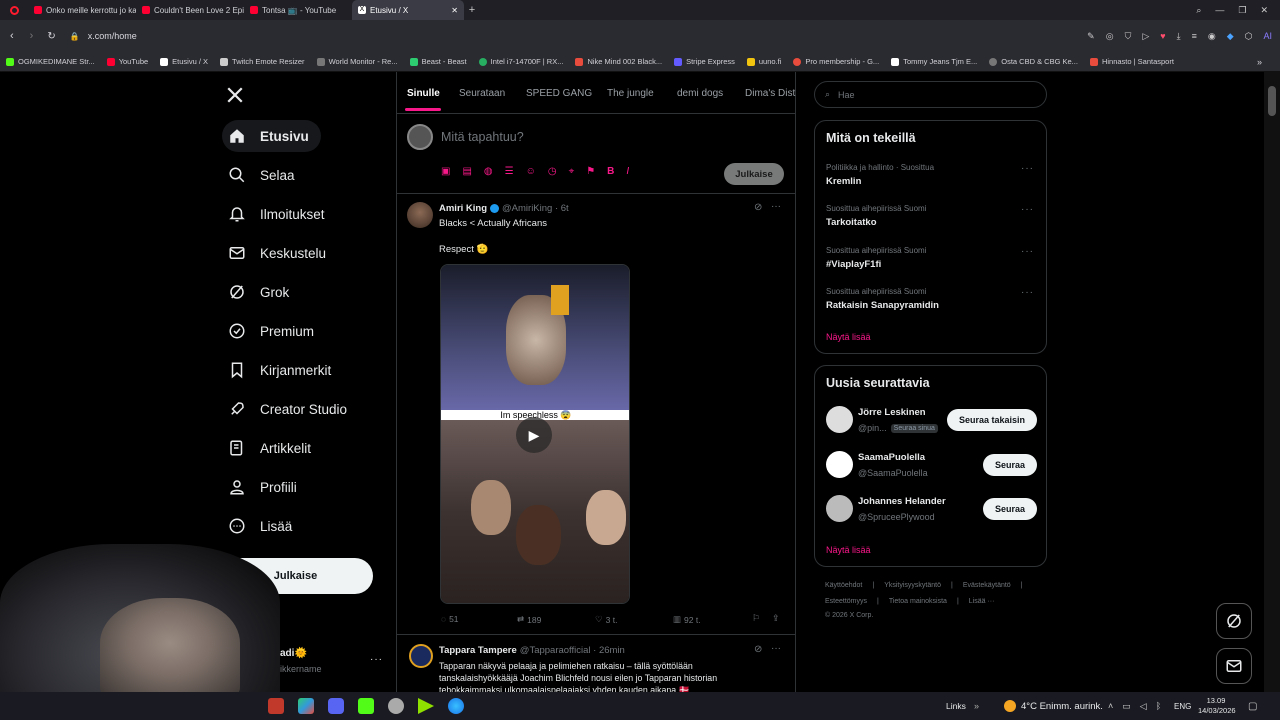  I want to click on tab-list: The jungle, so click(630, 93).